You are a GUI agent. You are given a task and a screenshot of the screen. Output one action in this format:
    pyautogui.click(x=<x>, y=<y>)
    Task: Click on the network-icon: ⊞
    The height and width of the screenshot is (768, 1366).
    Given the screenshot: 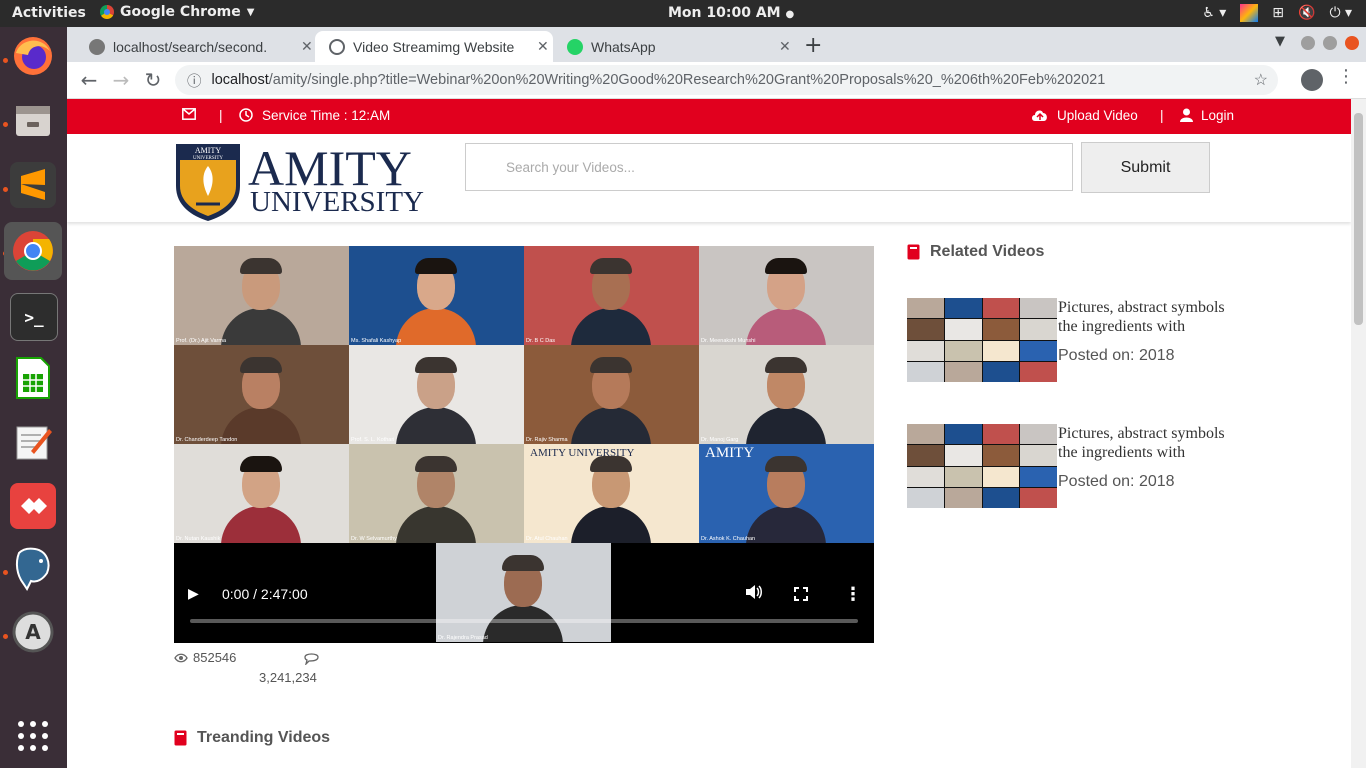 What is the action you would take?
    pyautogui.click(x=1278, y=13)
    